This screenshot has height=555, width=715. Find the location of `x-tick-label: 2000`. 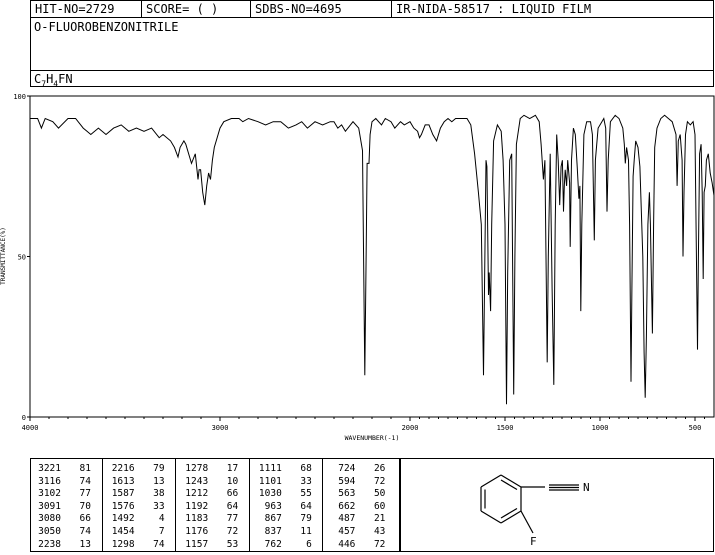

x-tick-label: 2000 is located at coordinates (410, 428).